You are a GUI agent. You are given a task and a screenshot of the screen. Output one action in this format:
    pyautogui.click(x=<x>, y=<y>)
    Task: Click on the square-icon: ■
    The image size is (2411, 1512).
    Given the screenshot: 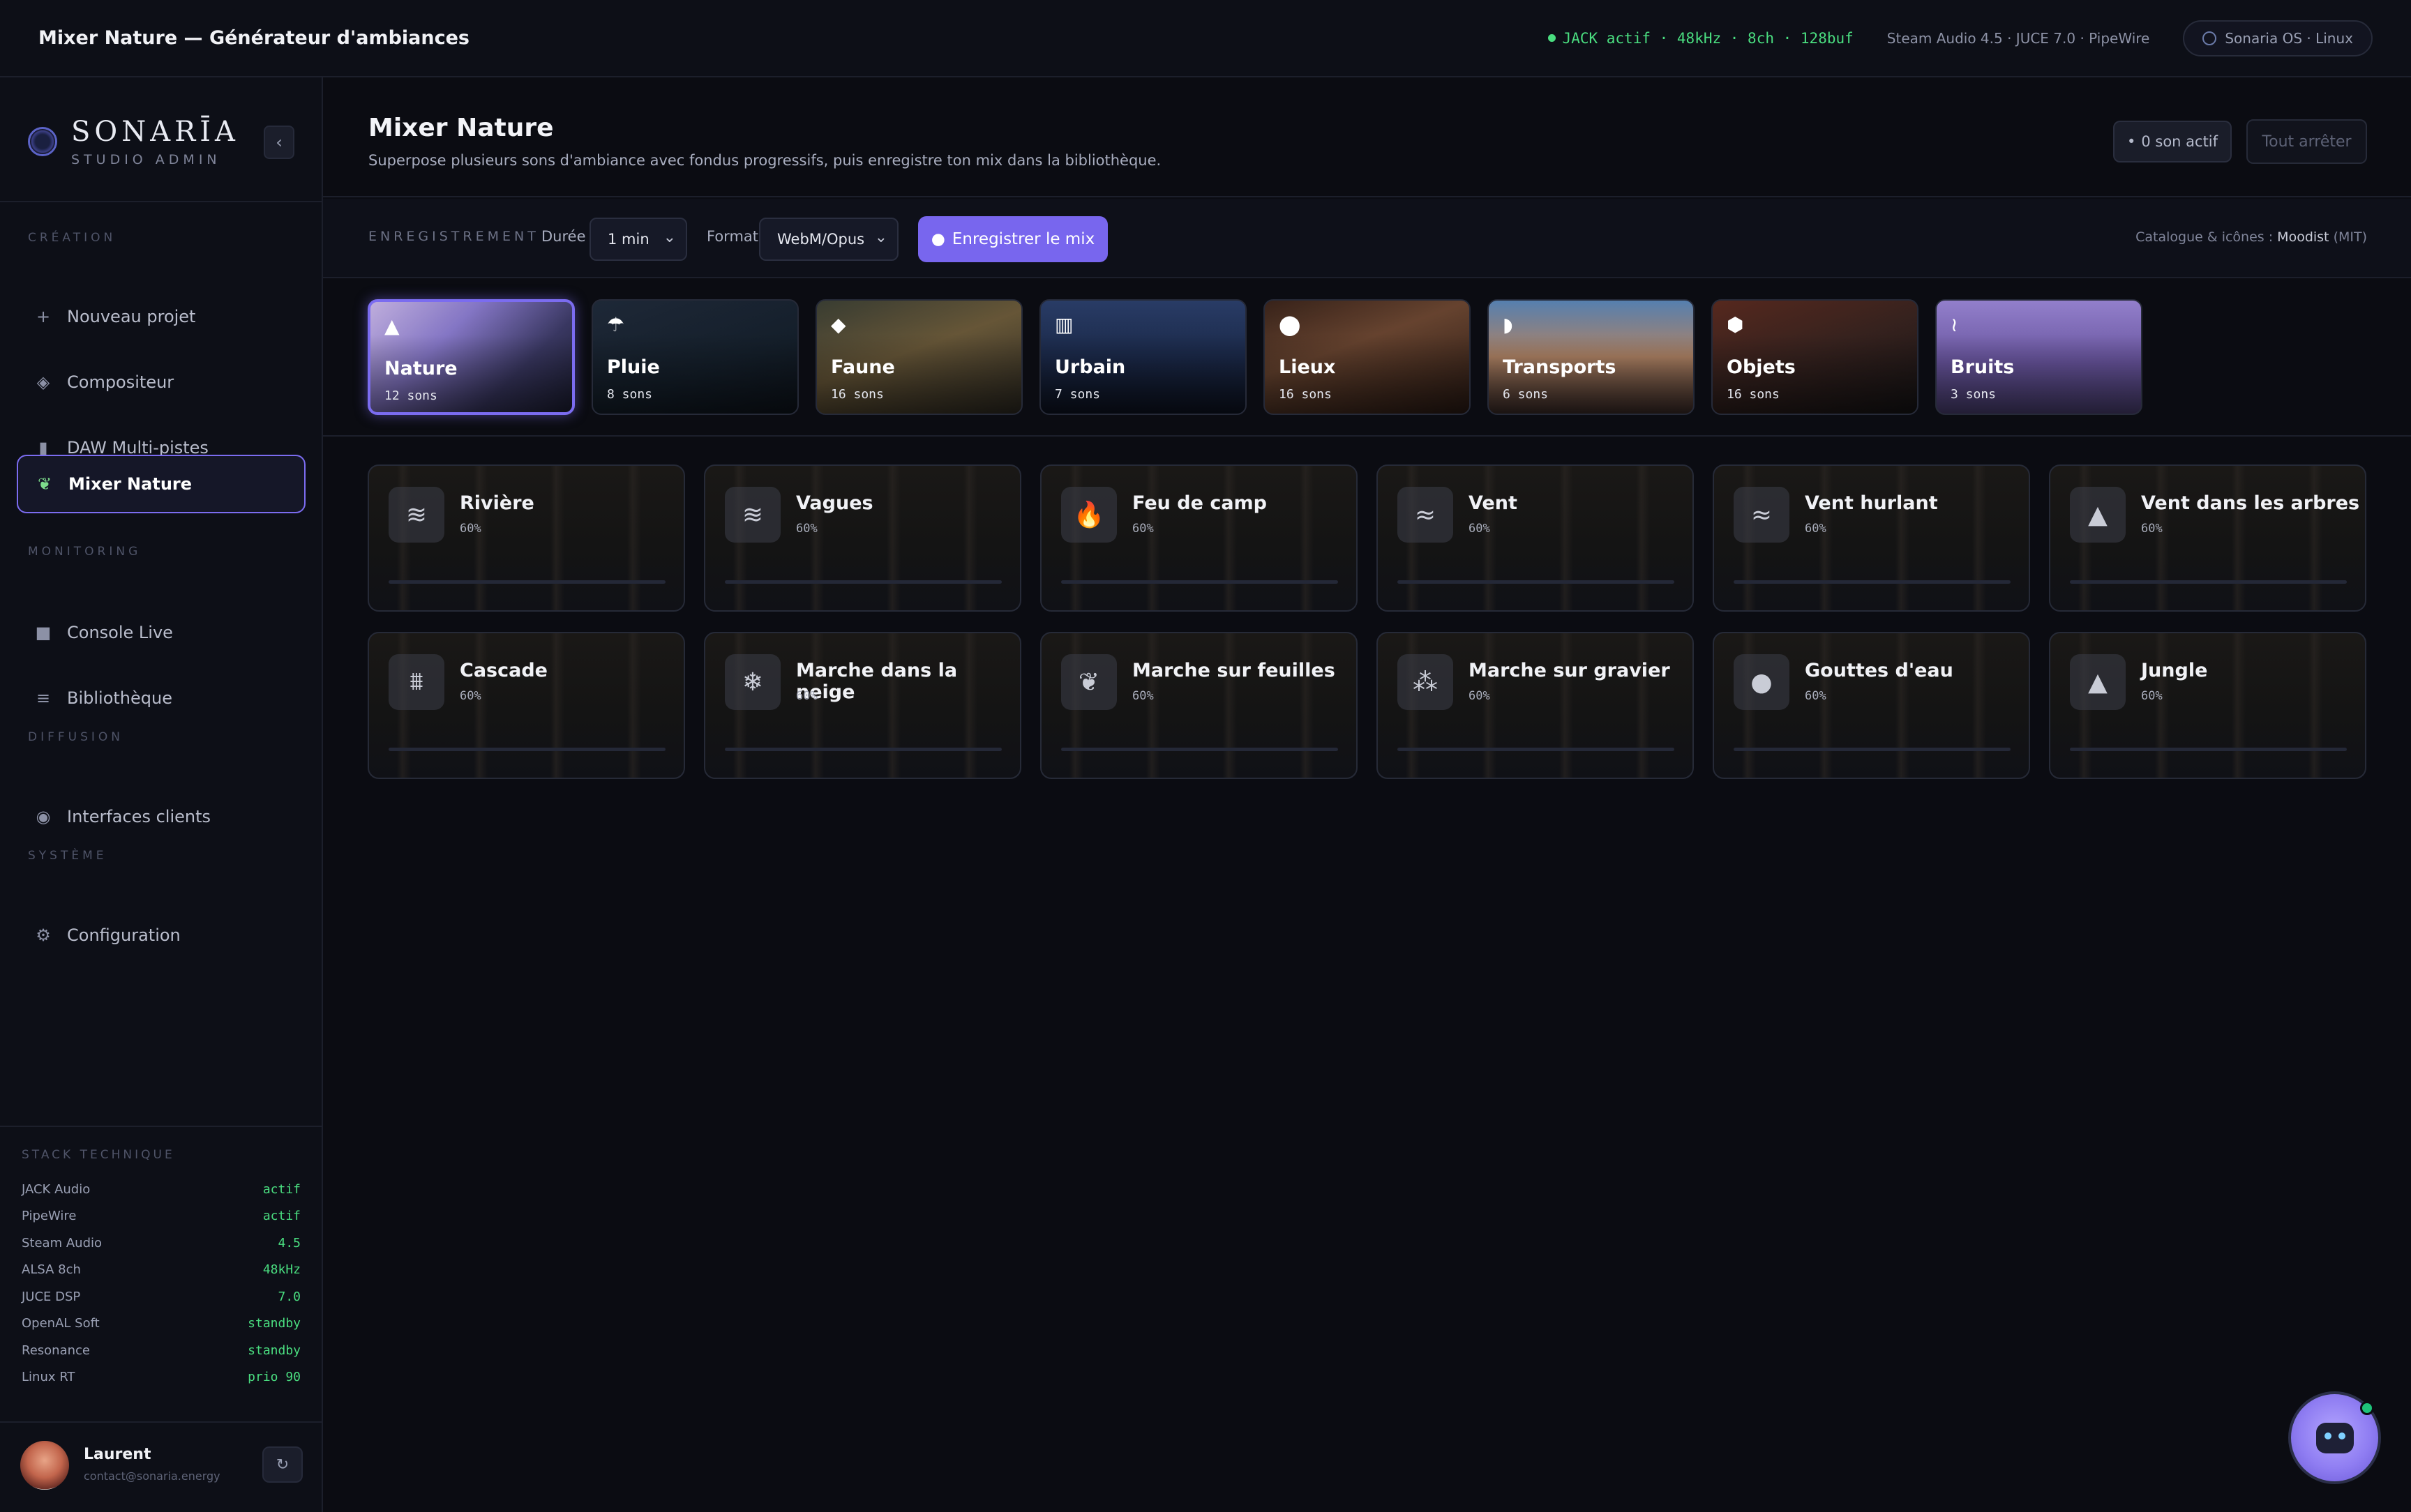 What is the action you would take?
    pyautogui.click(x=43, y=632)
    